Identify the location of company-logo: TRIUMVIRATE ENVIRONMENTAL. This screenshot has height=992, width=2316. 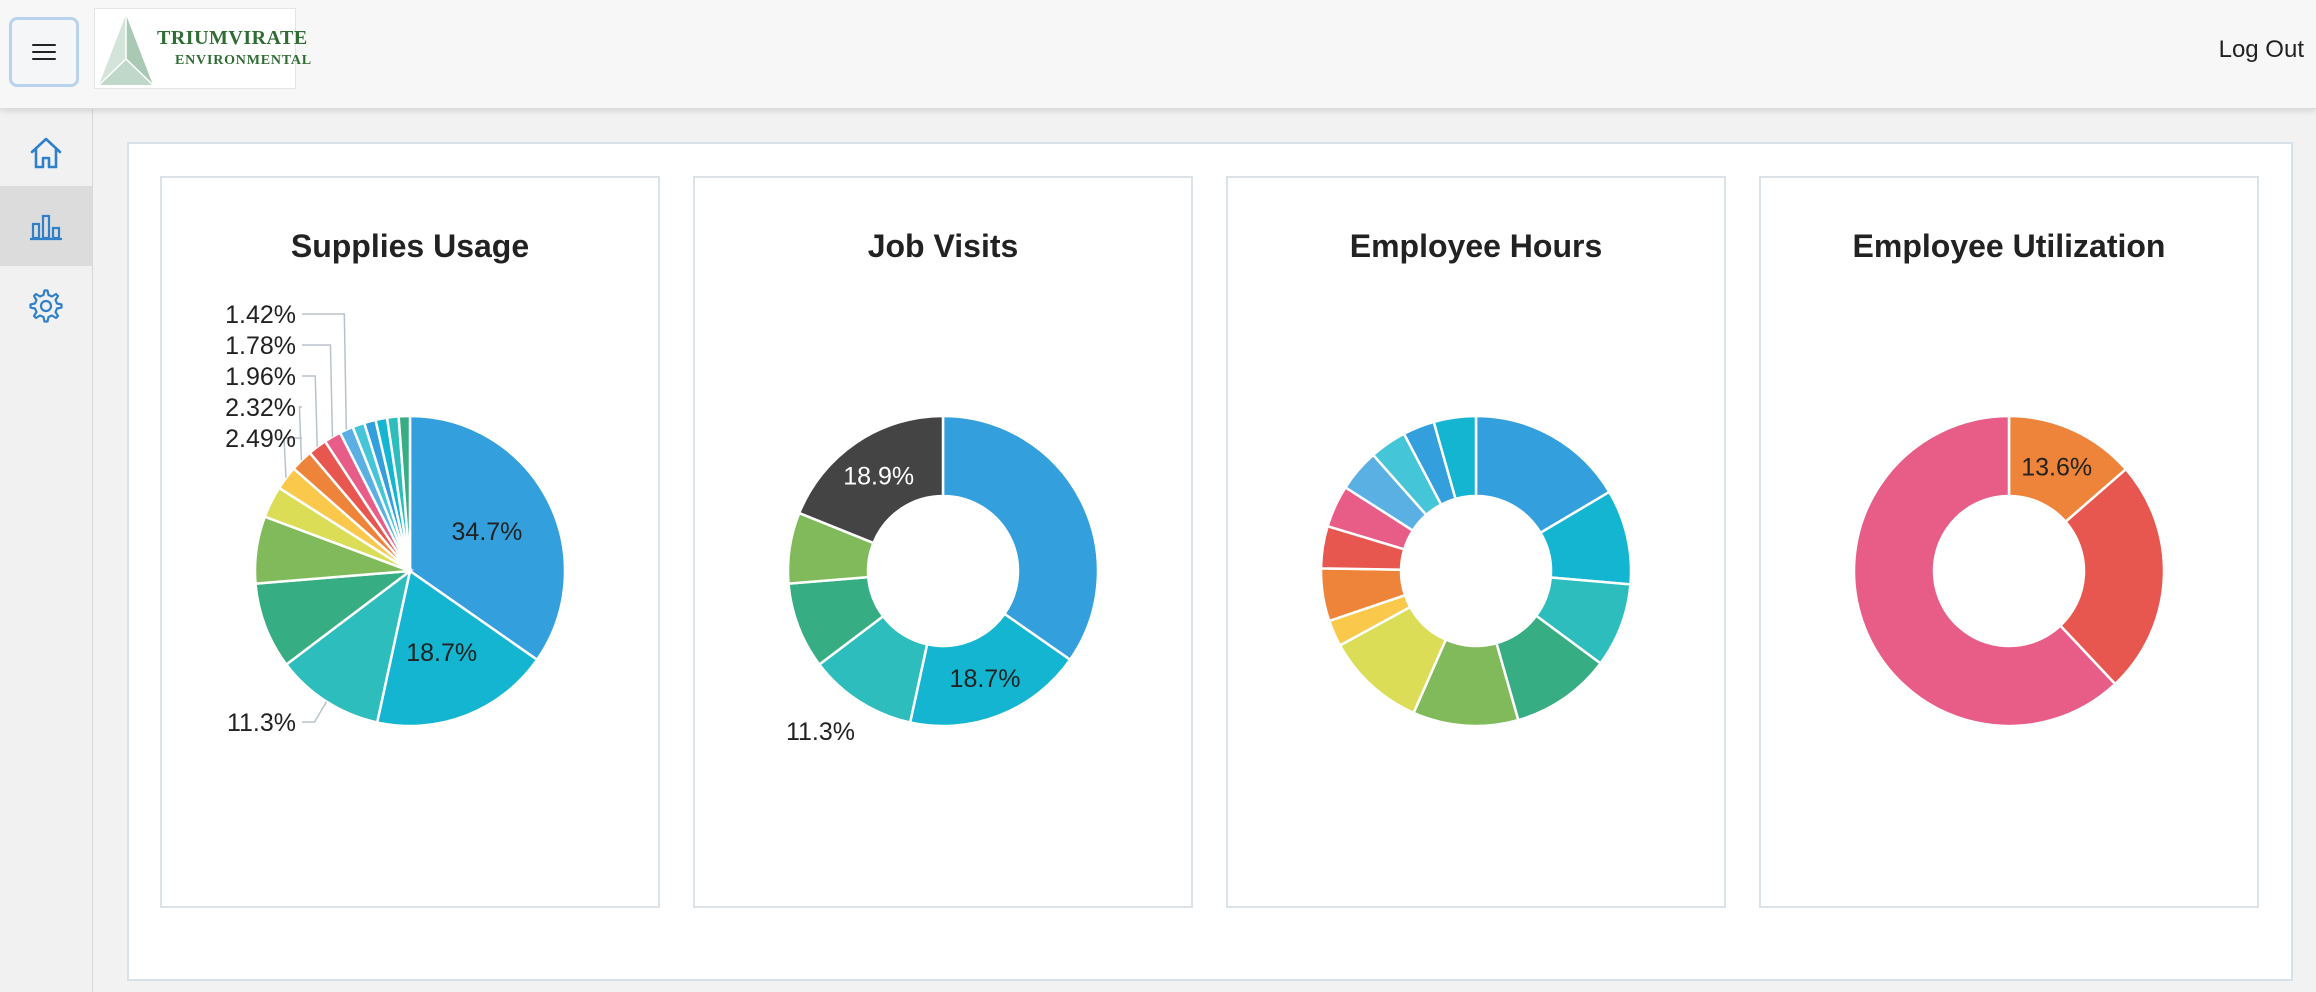
(202, 48).